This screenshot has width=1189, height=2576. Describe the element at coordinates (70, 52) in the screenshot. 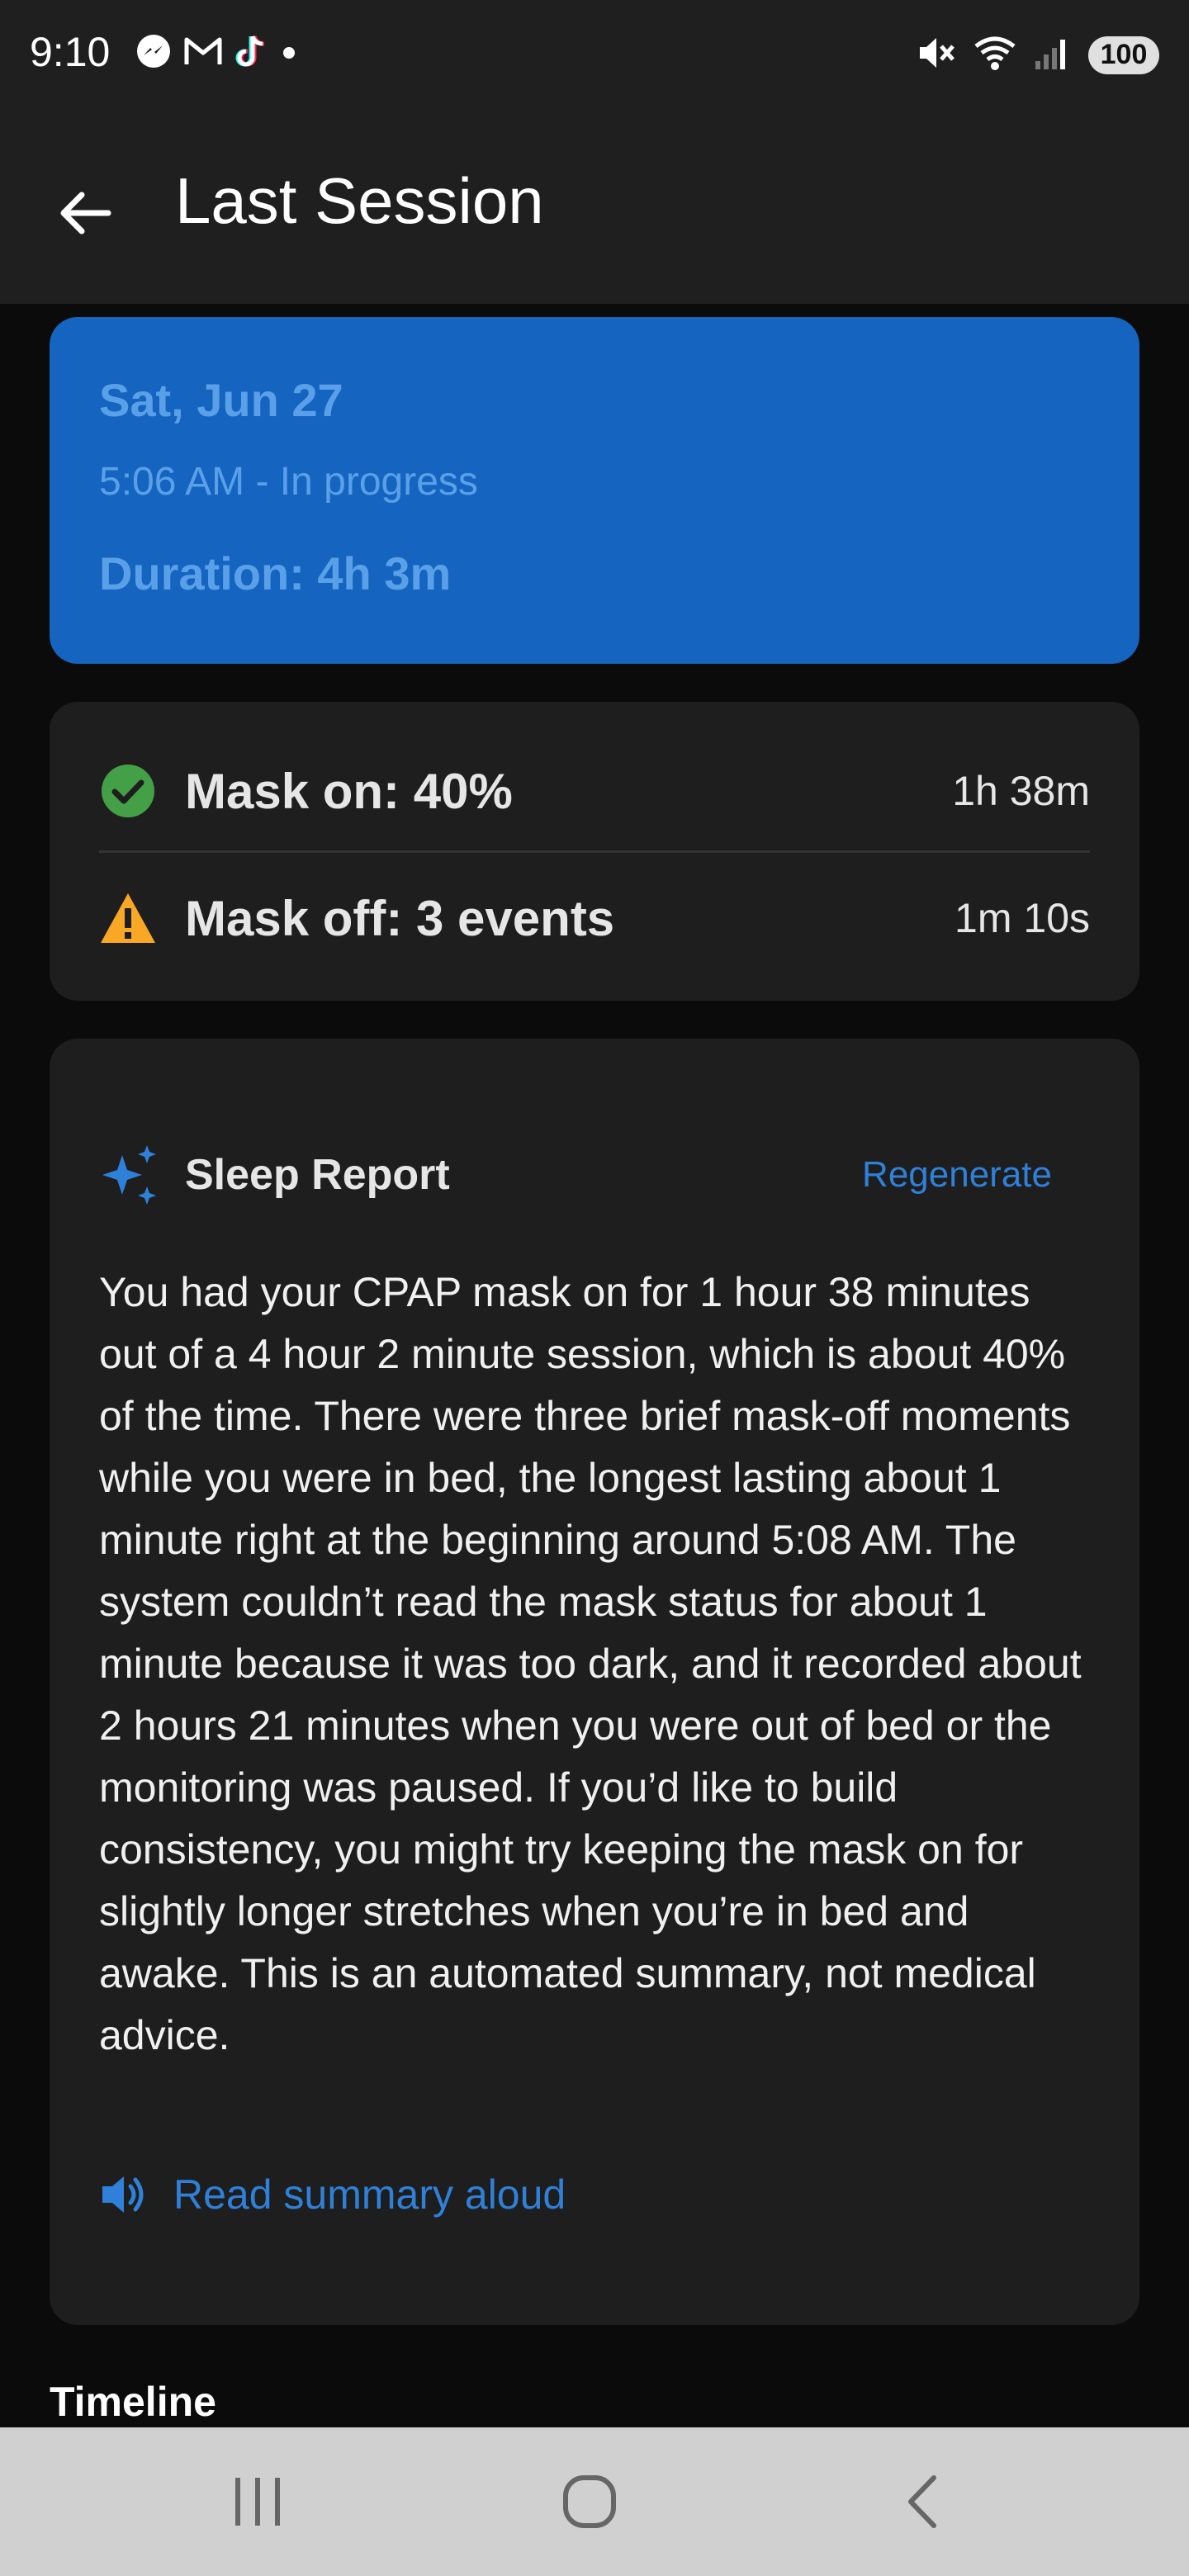

I see `status-time: 9:10` at that location.